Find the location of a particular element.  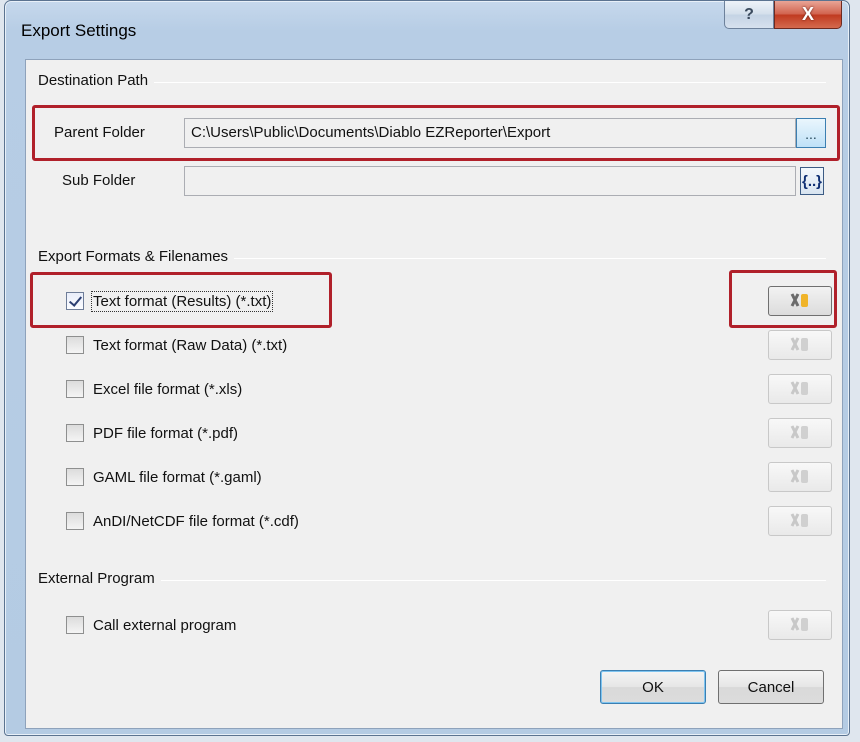

close-icon: X is located at coordinates (807, 14).